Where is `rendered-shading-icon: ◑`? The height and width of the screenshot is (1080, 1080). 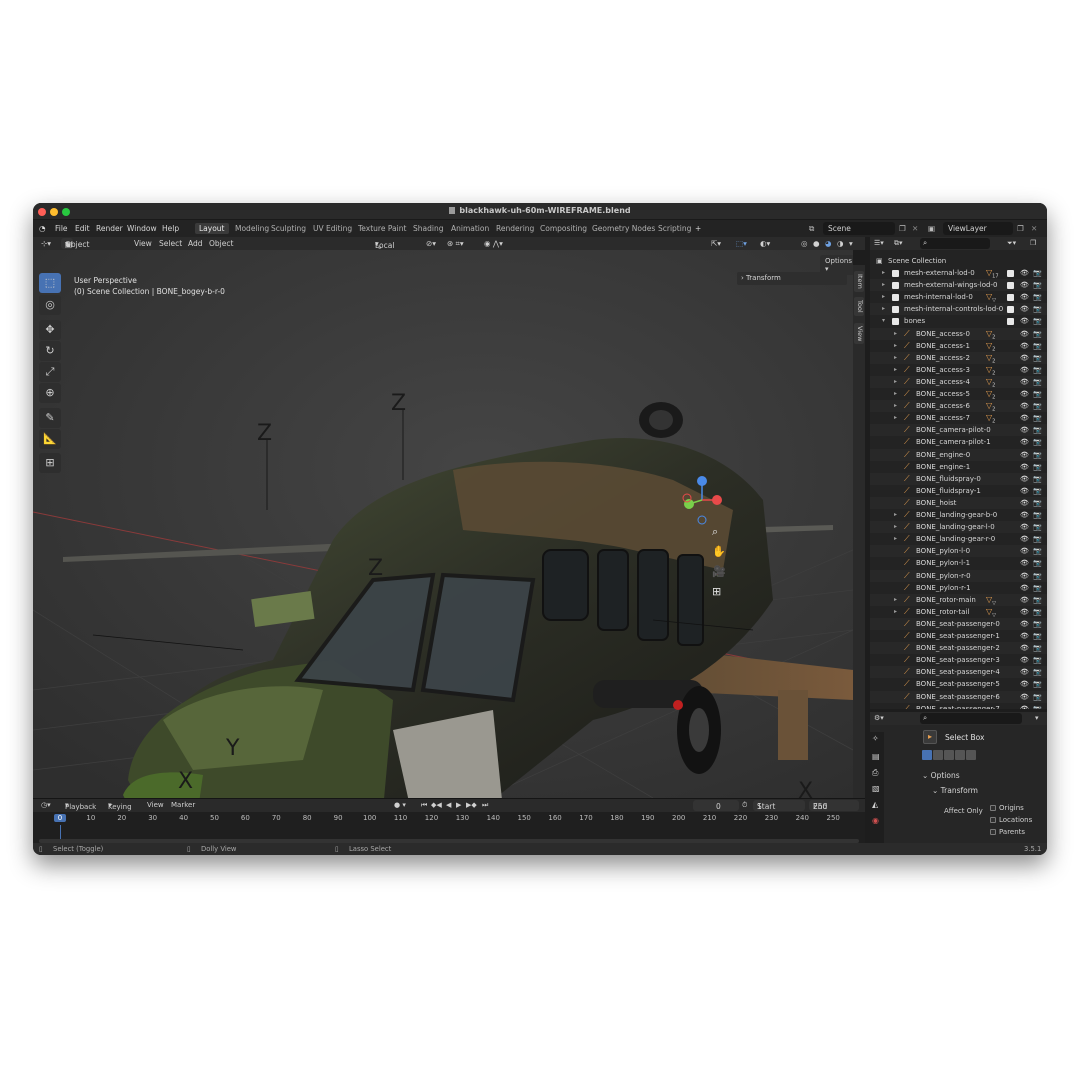 rendered-shading-icon: ◑ is located at coordinates (840, 243).